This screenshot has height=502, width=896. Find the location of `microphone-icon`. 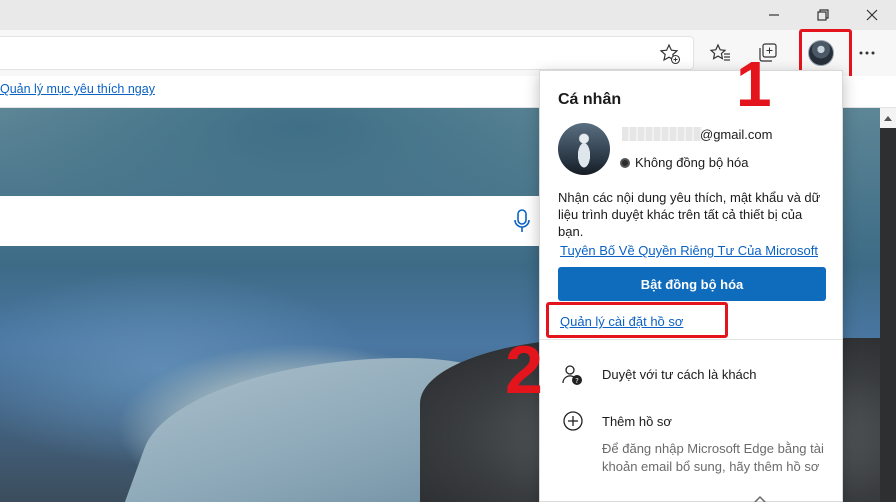

microphone-icon is located at coordinates (522, 221).